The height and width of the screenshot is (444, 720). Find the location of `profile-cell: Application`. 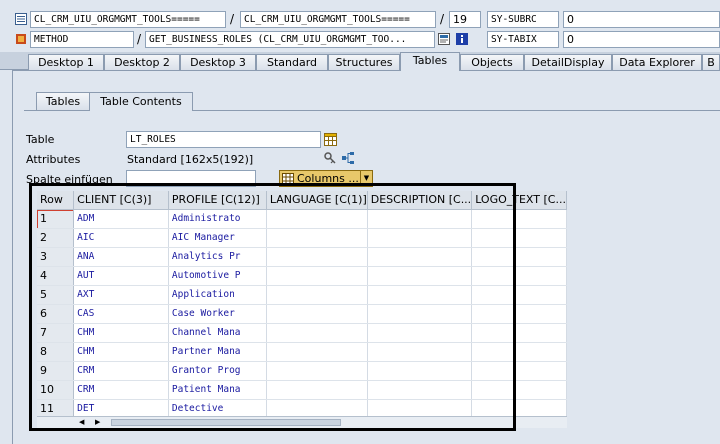

profile-cell: Application is located at coordinates (217, 295).